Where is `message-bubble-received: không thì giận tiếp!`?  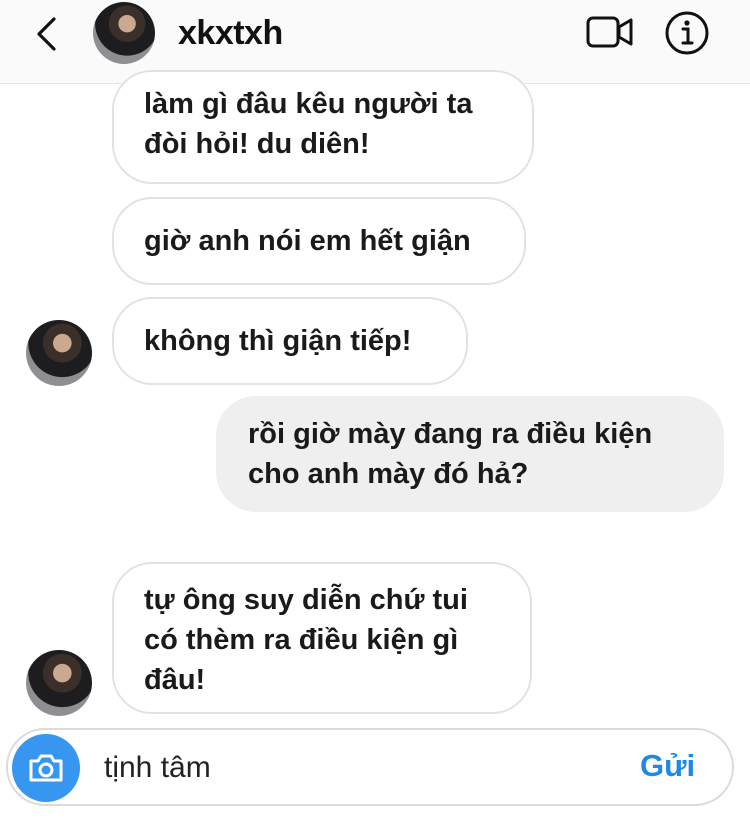
message-bubble-received: không thì giận tiếp! is located at coordinates (290, 341).